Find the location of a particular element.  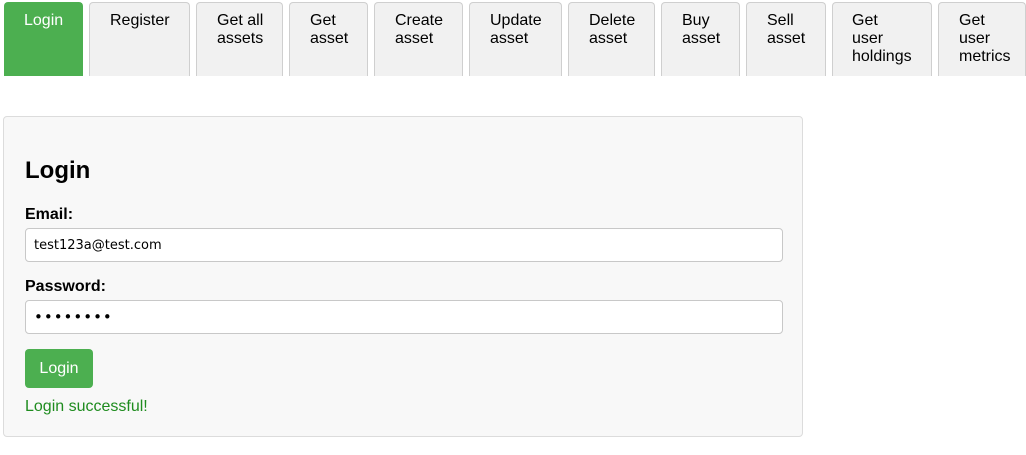

tab-register: Register is located at coordinates (139, 39).